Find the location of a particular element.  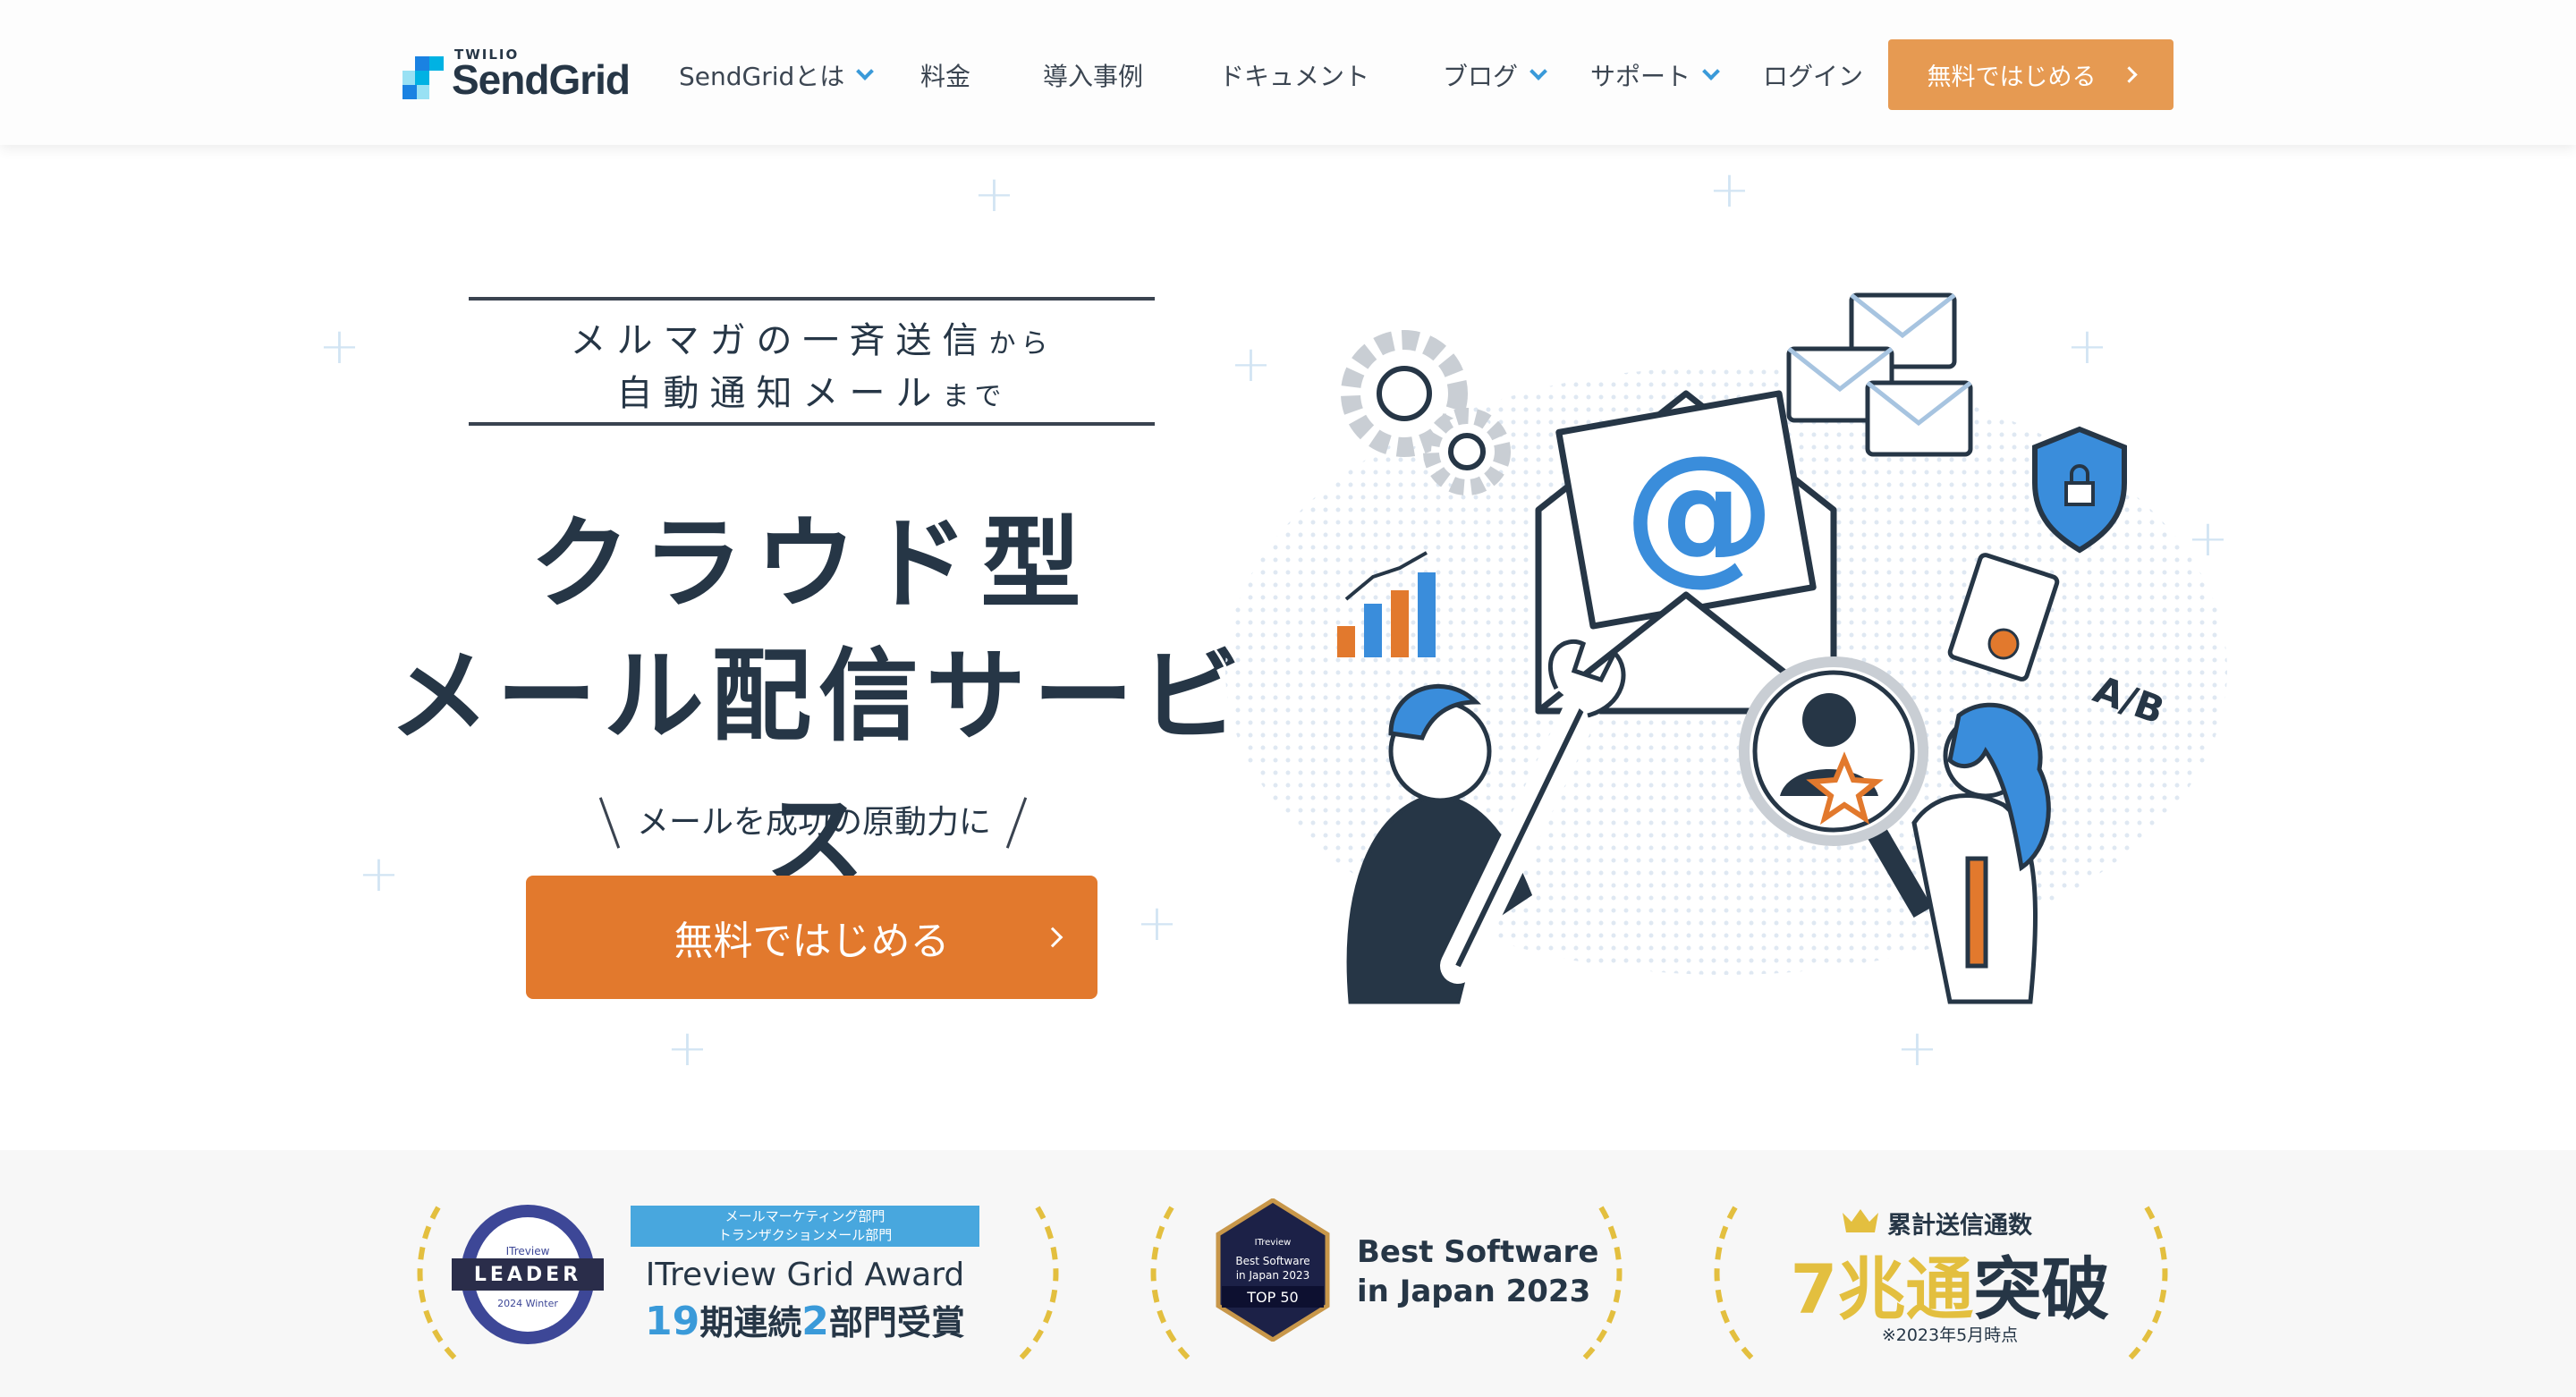

nav-label: 導入事例 is located at coordinates (1093, 77).